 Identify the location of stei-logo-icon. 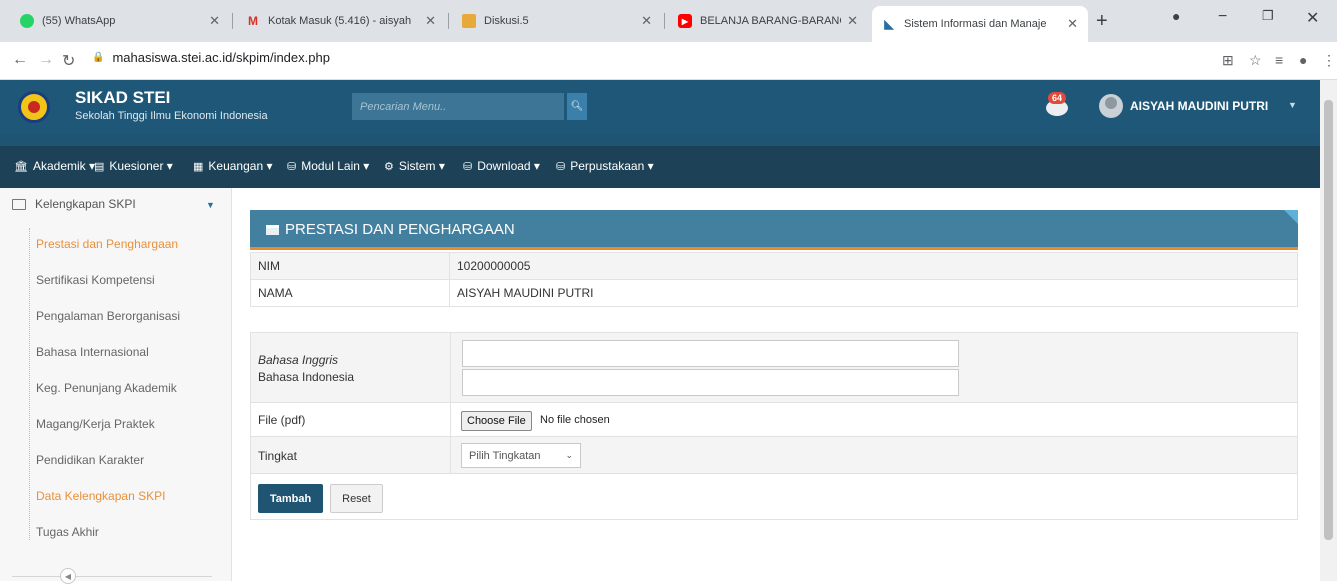
(34, 107).